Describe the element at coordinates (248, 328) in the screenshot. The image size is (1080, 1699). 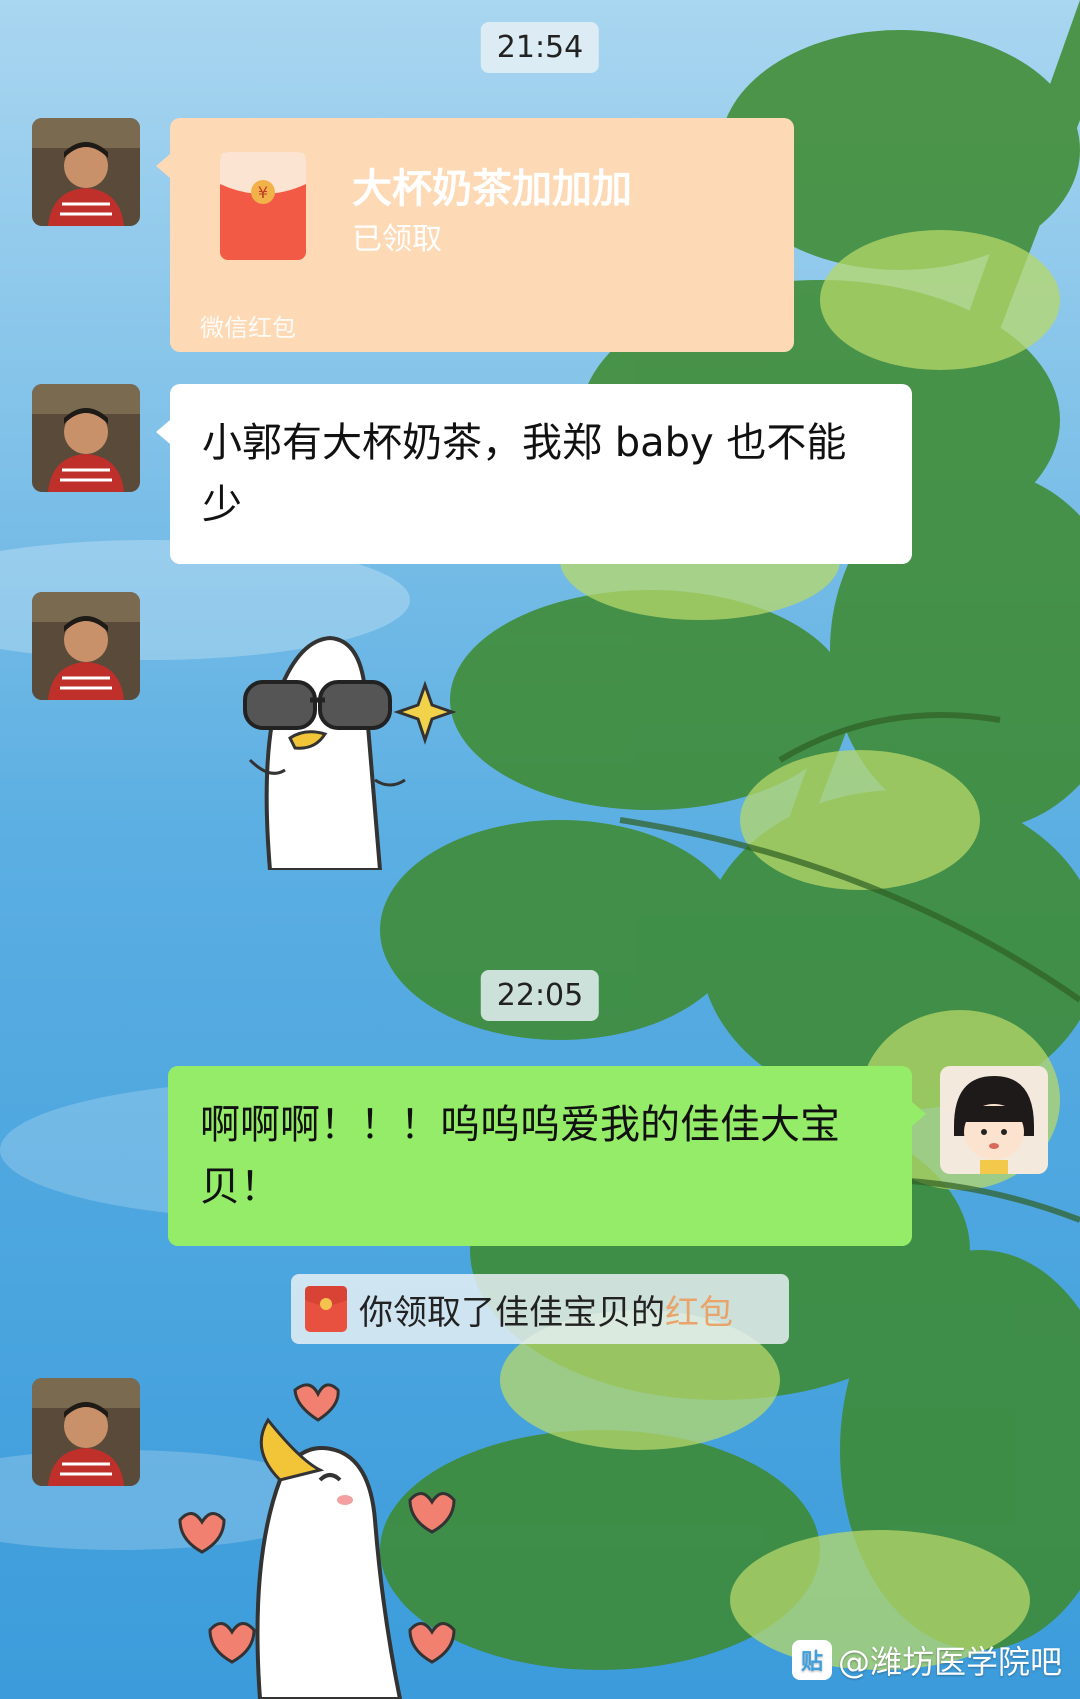
I see `red-packet-footer: 微信红包` at that location.